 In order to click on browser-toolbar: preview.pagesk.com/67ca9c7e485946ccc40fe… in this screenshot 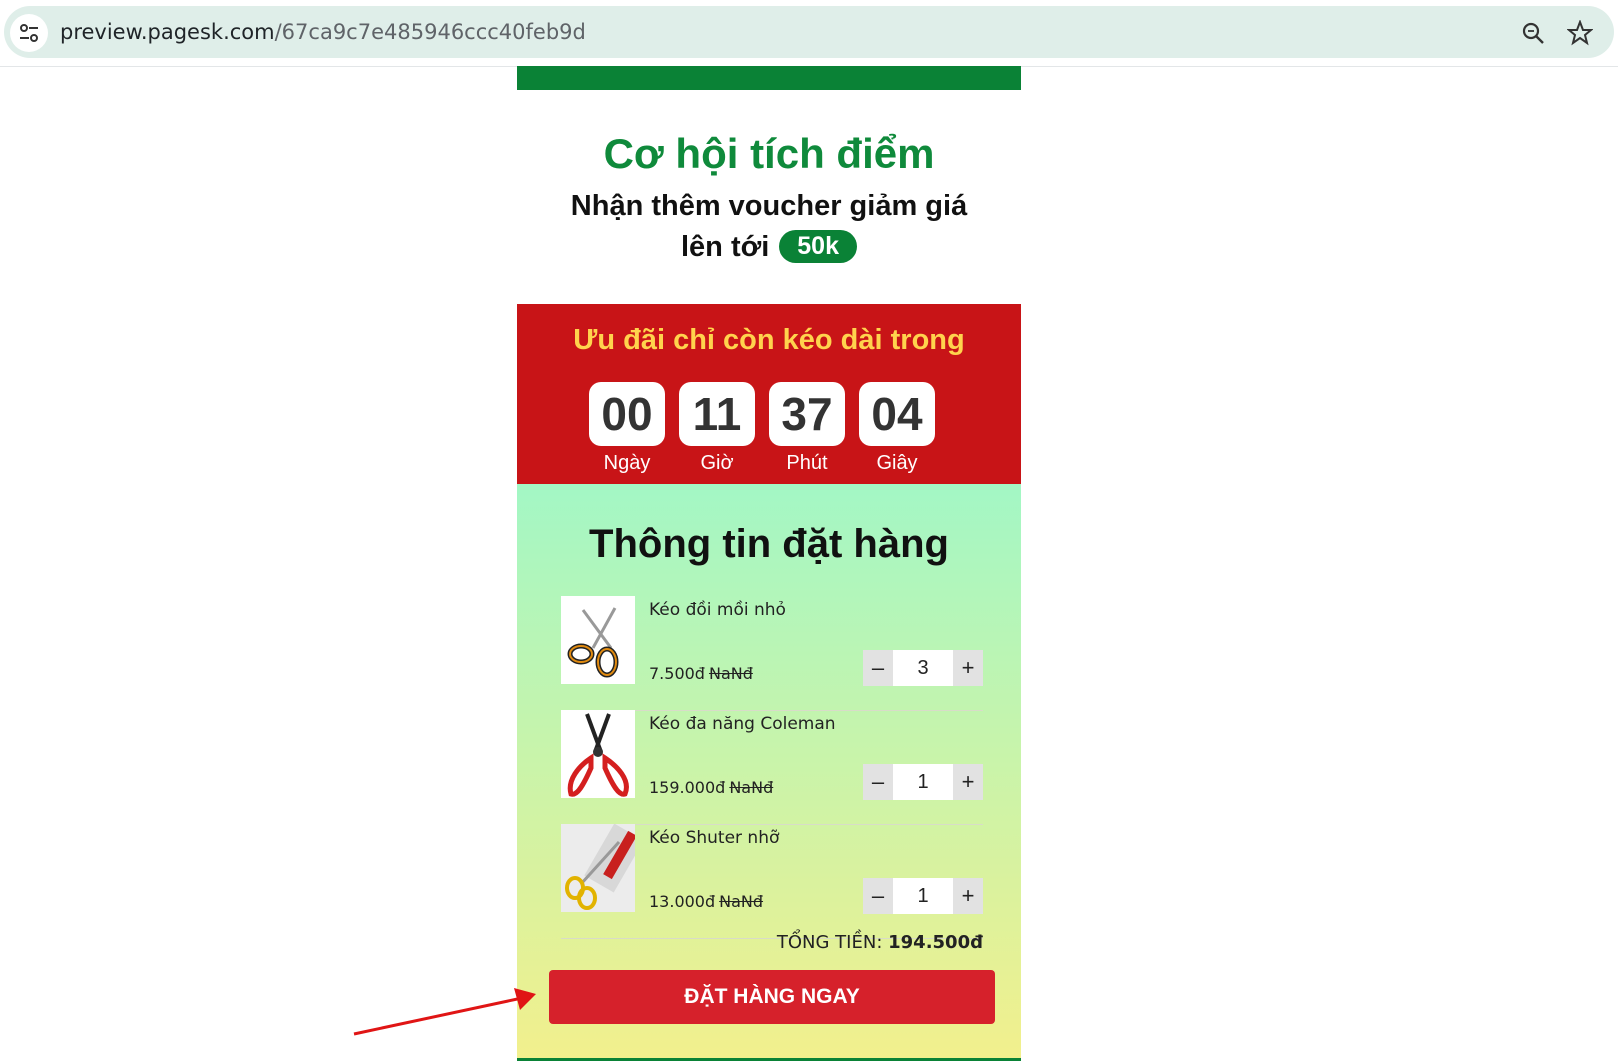, I will do `click(809, 33)`.